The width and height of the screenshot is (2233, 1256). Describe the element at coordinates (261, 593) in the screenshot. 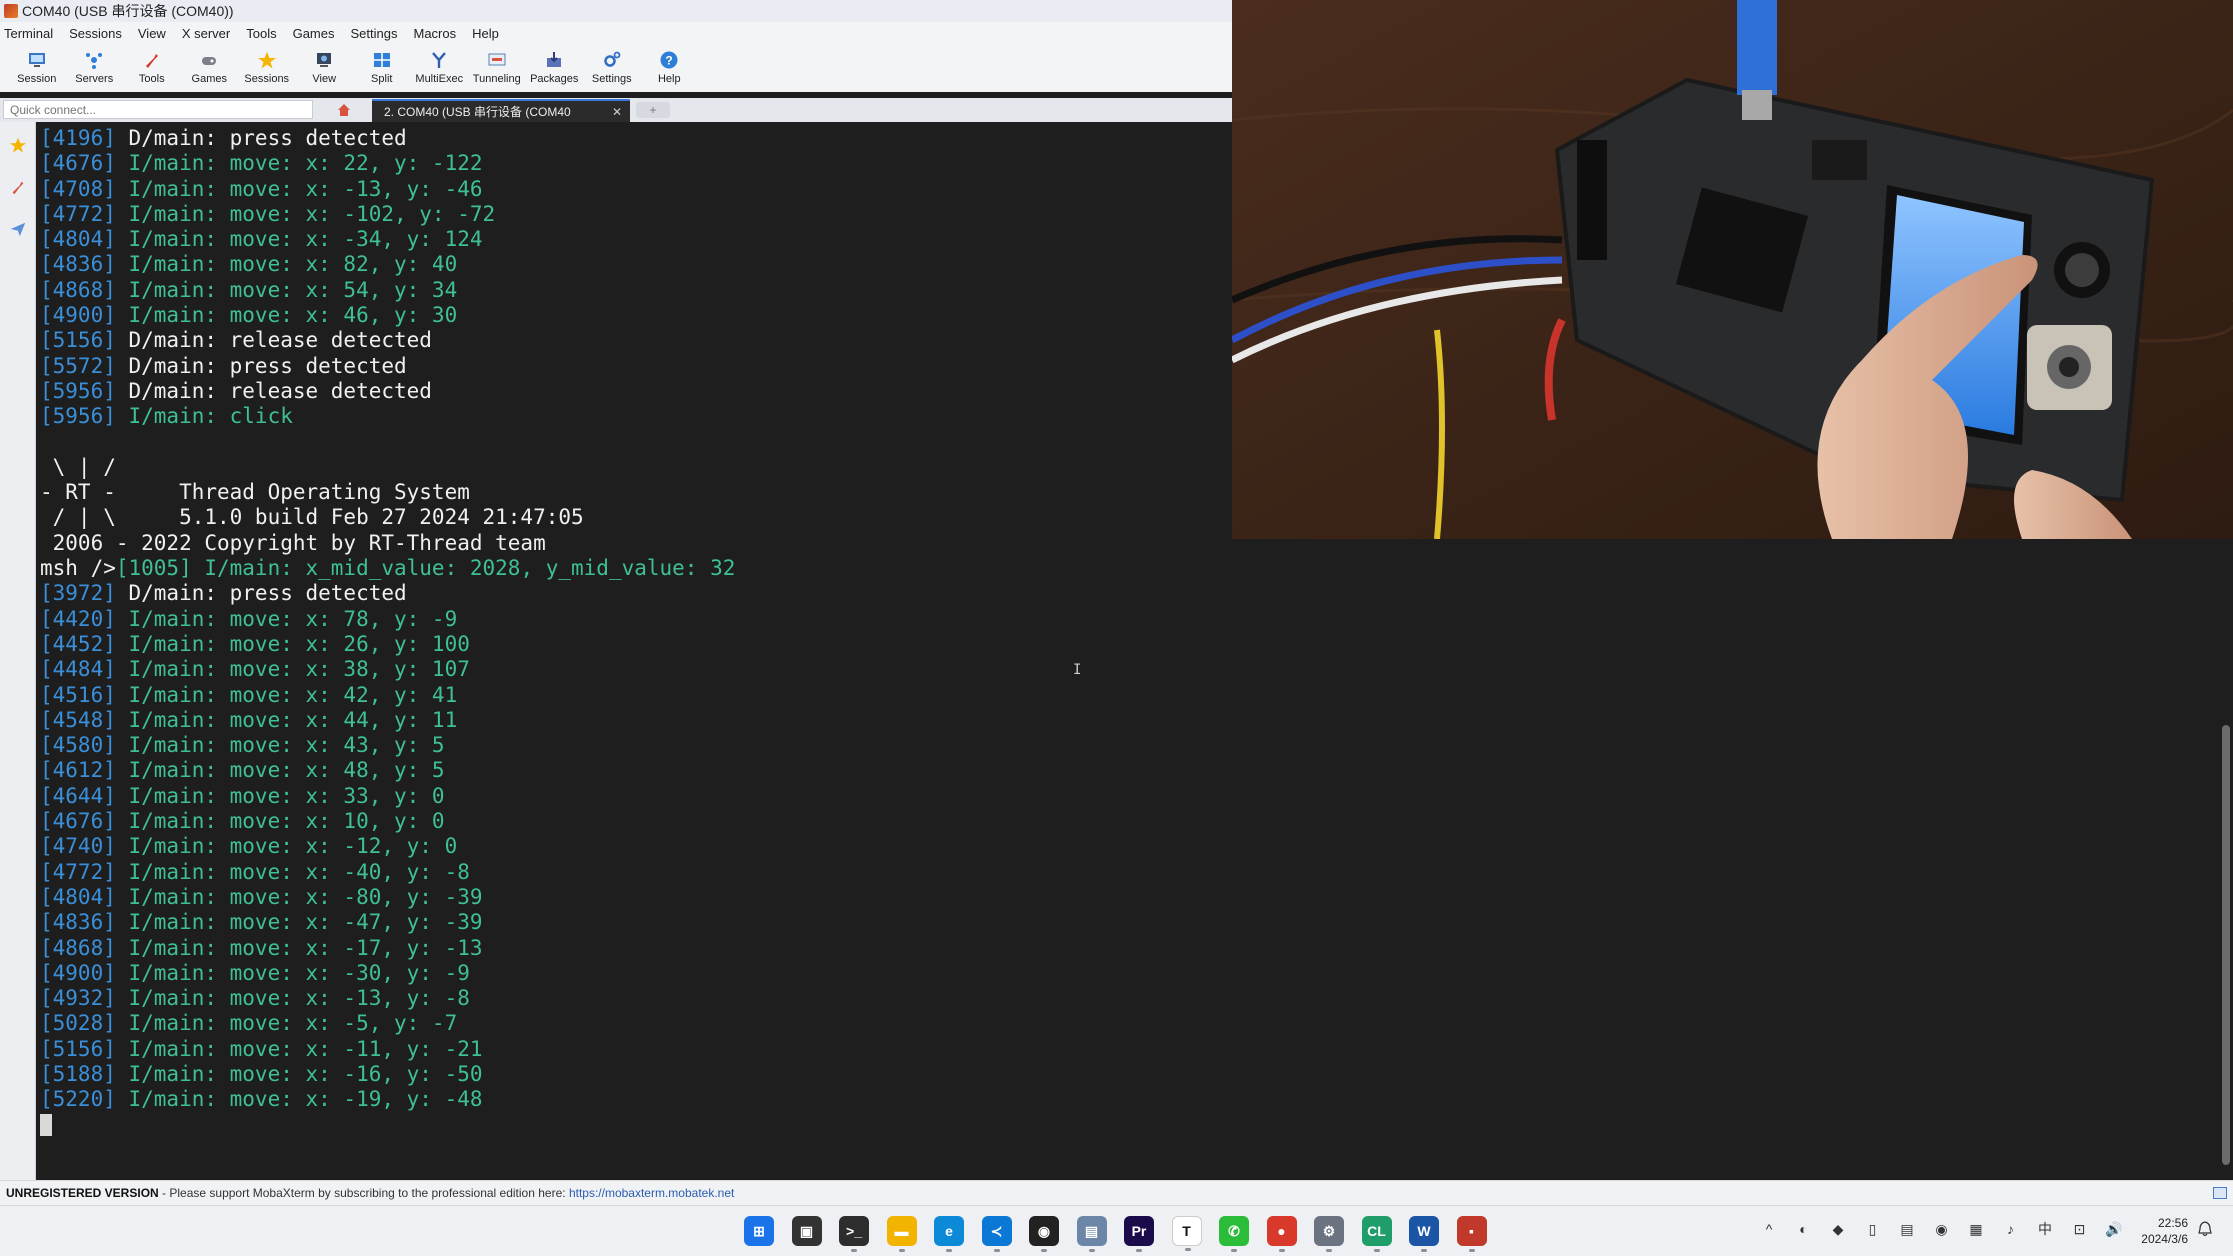

I see `line-text: D/main: press detected` at that location.